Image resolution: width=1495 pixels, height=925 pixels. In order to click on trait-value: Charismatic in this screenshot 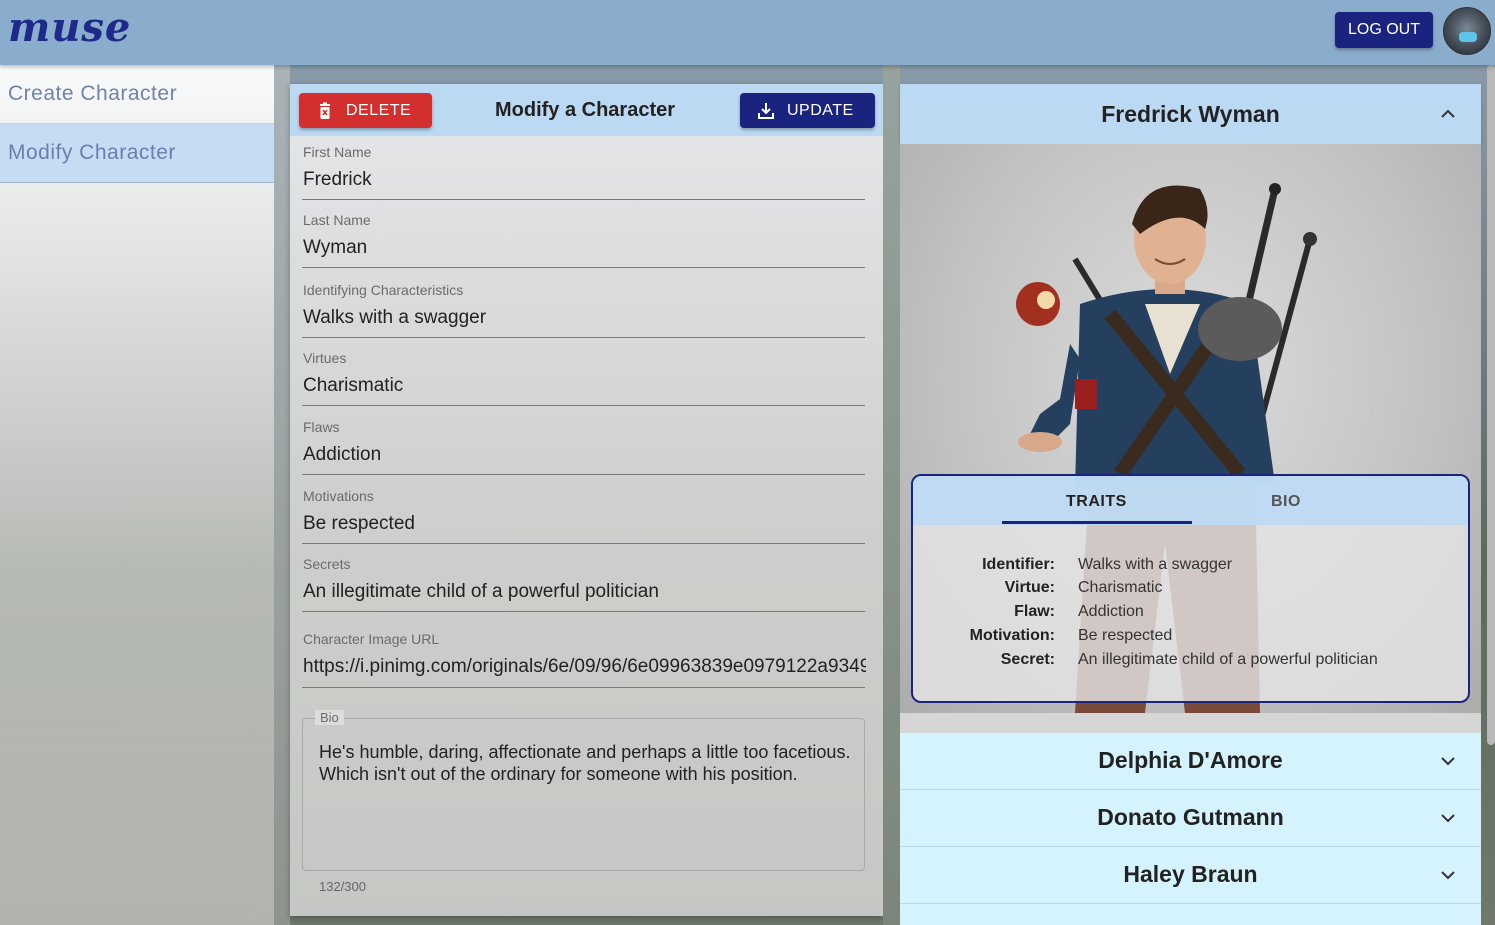, I will do `click(1120, 587)`.